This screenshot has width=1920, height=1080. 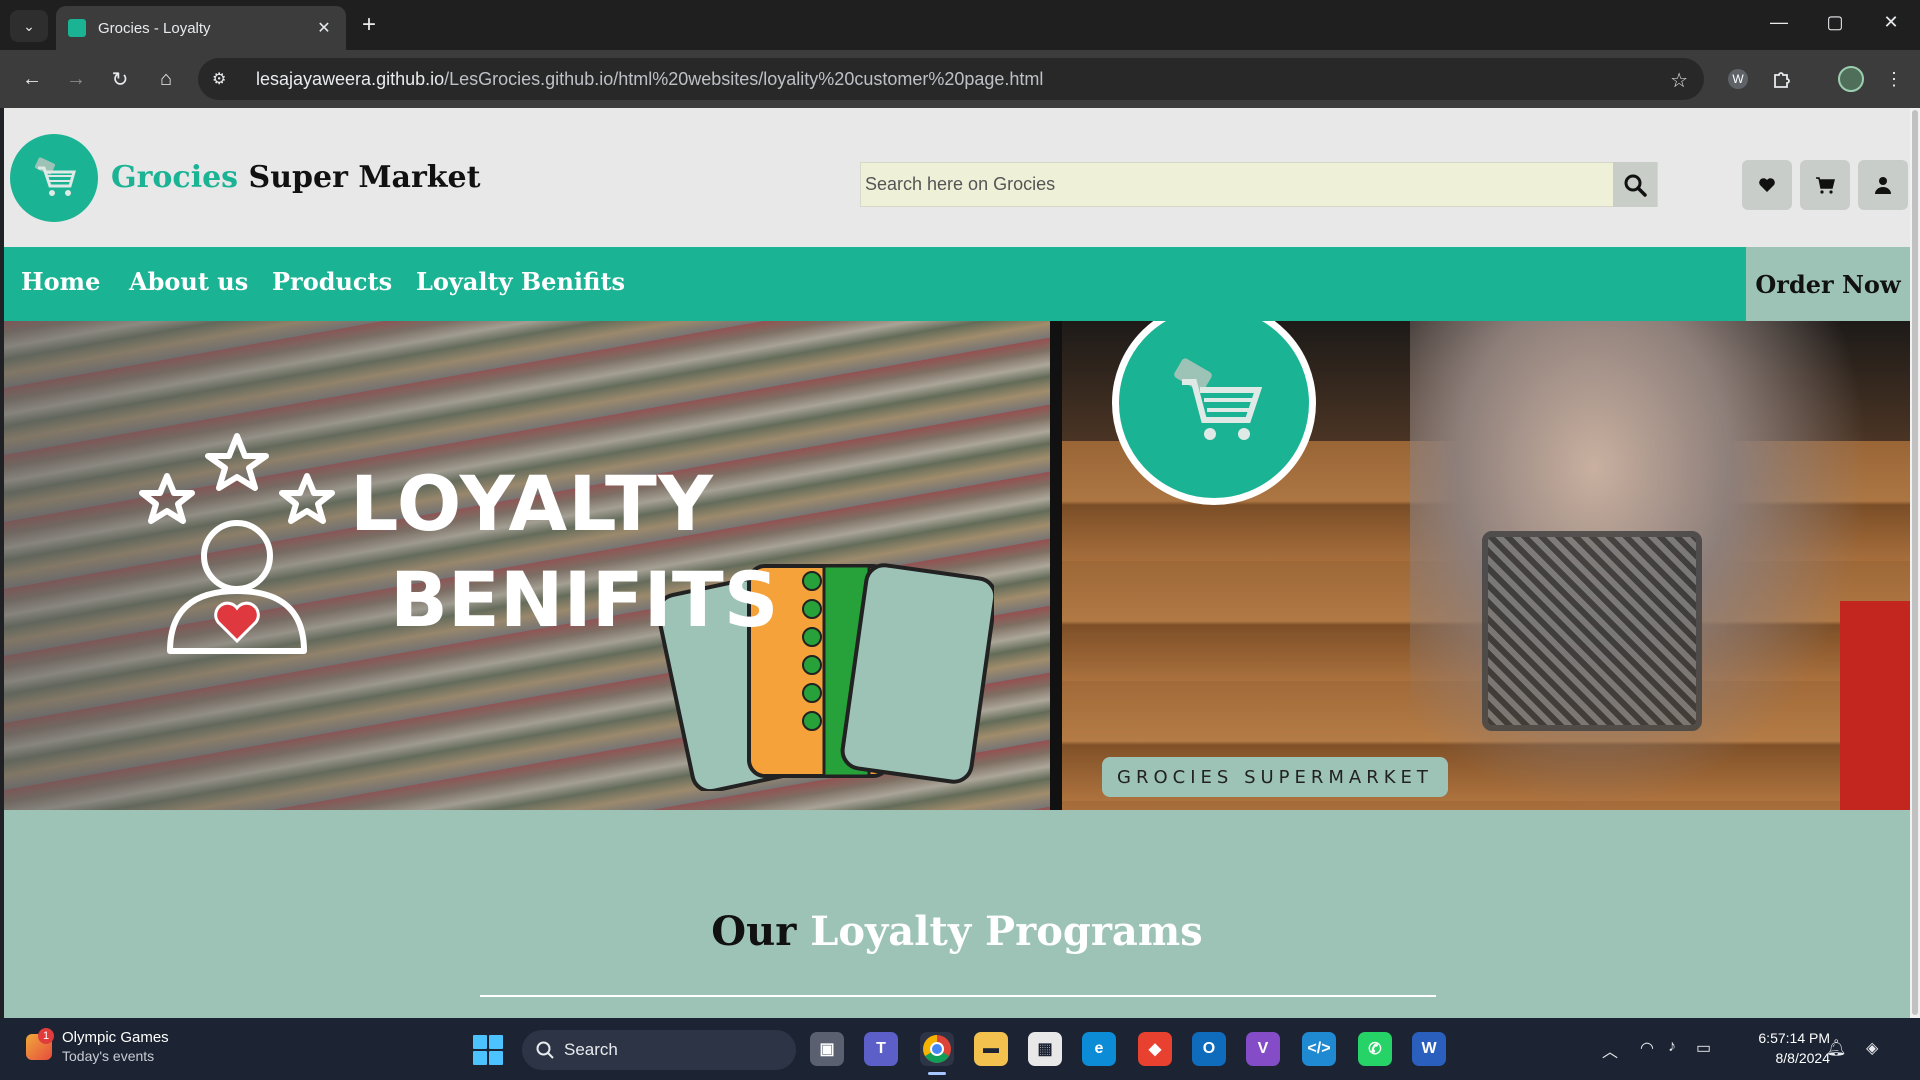 What do you see at coordinates (1209, 1049) in the screenshot?
I see `outlook-icon: O` at bounding box center [1209, 1049].